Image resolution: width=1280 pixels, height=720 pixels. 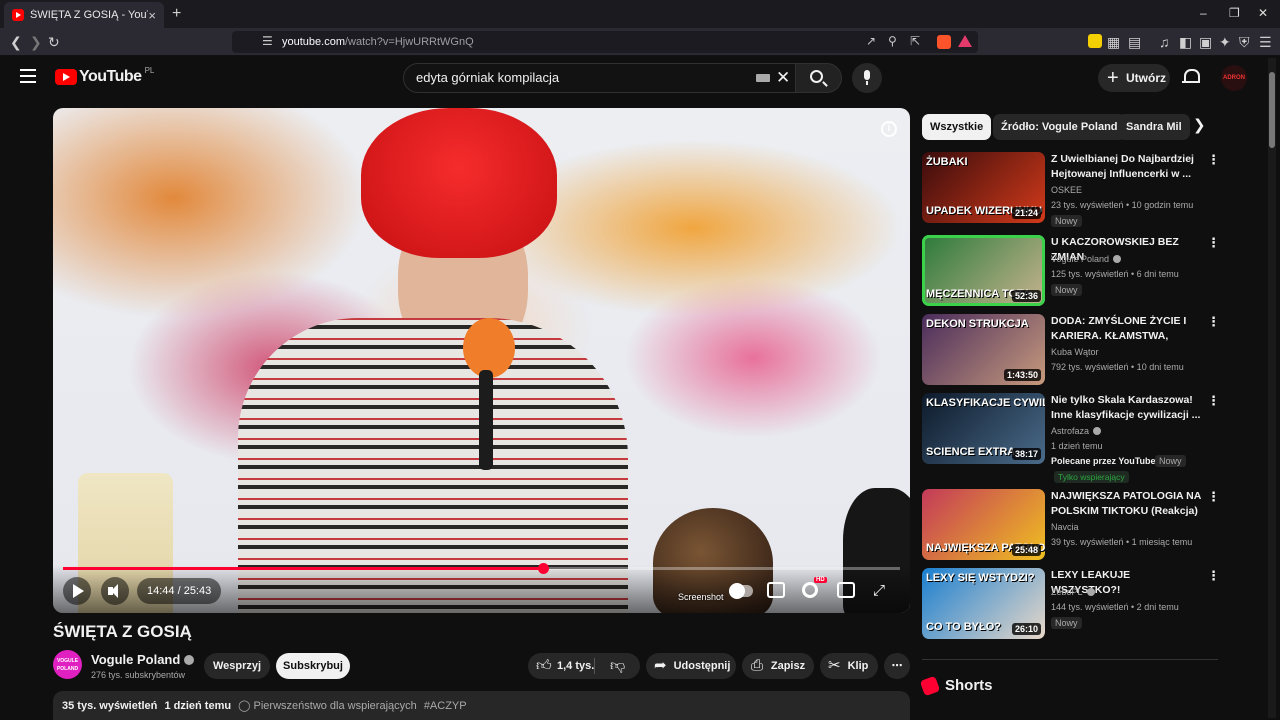 What do you see at coordinates (819, 78) in the screenshot?
I see `search-button` at bounding box center [819, 78].